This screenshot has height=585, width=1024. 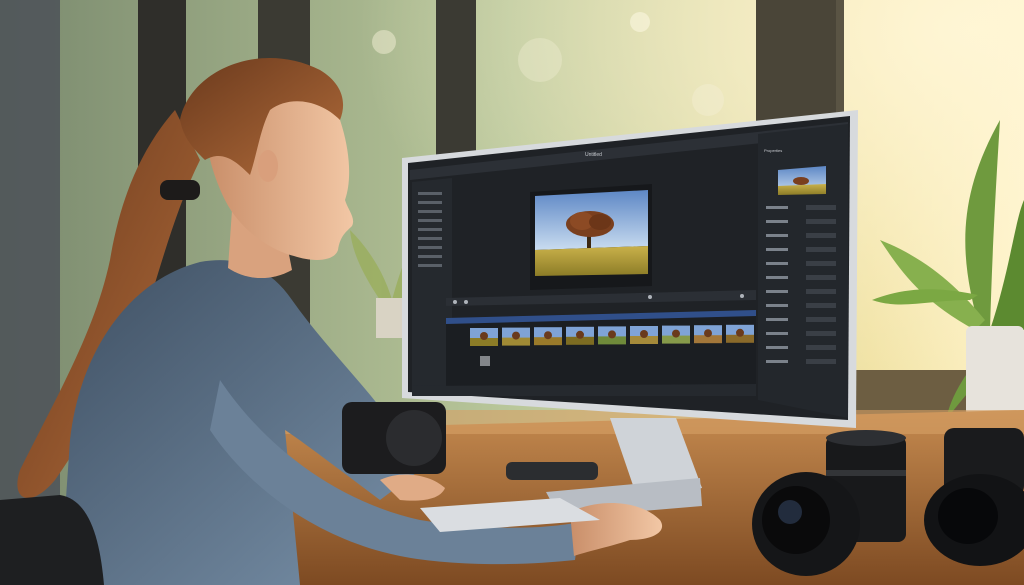 I want to click on keyboard, so click(x=510, y=515).